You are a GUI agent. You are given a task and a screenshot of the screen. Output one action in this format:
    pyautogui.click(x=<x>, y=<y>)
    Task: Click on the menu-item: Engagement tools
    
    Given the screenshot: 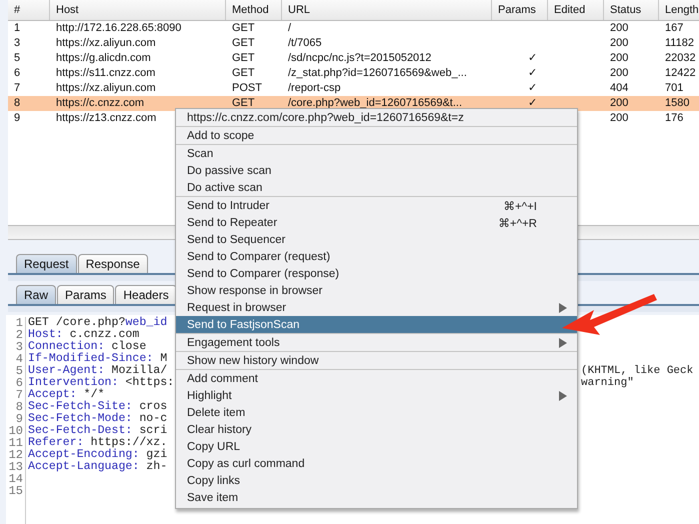 What is the action you would take?
    pyautogui.click(x=376, y=342)
    